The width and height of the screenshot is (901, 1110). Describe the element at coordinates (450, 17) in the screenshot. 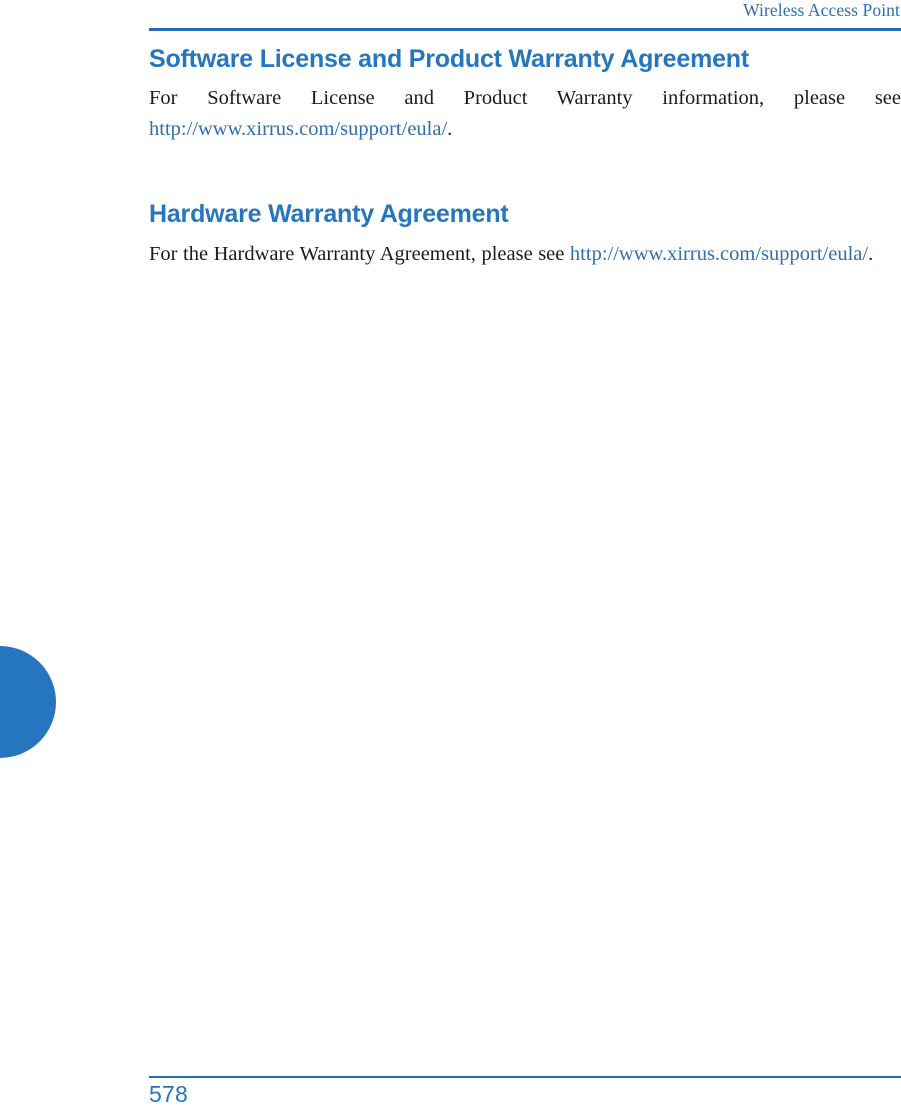

I see `page-header: Wireless Access Point` at that location.